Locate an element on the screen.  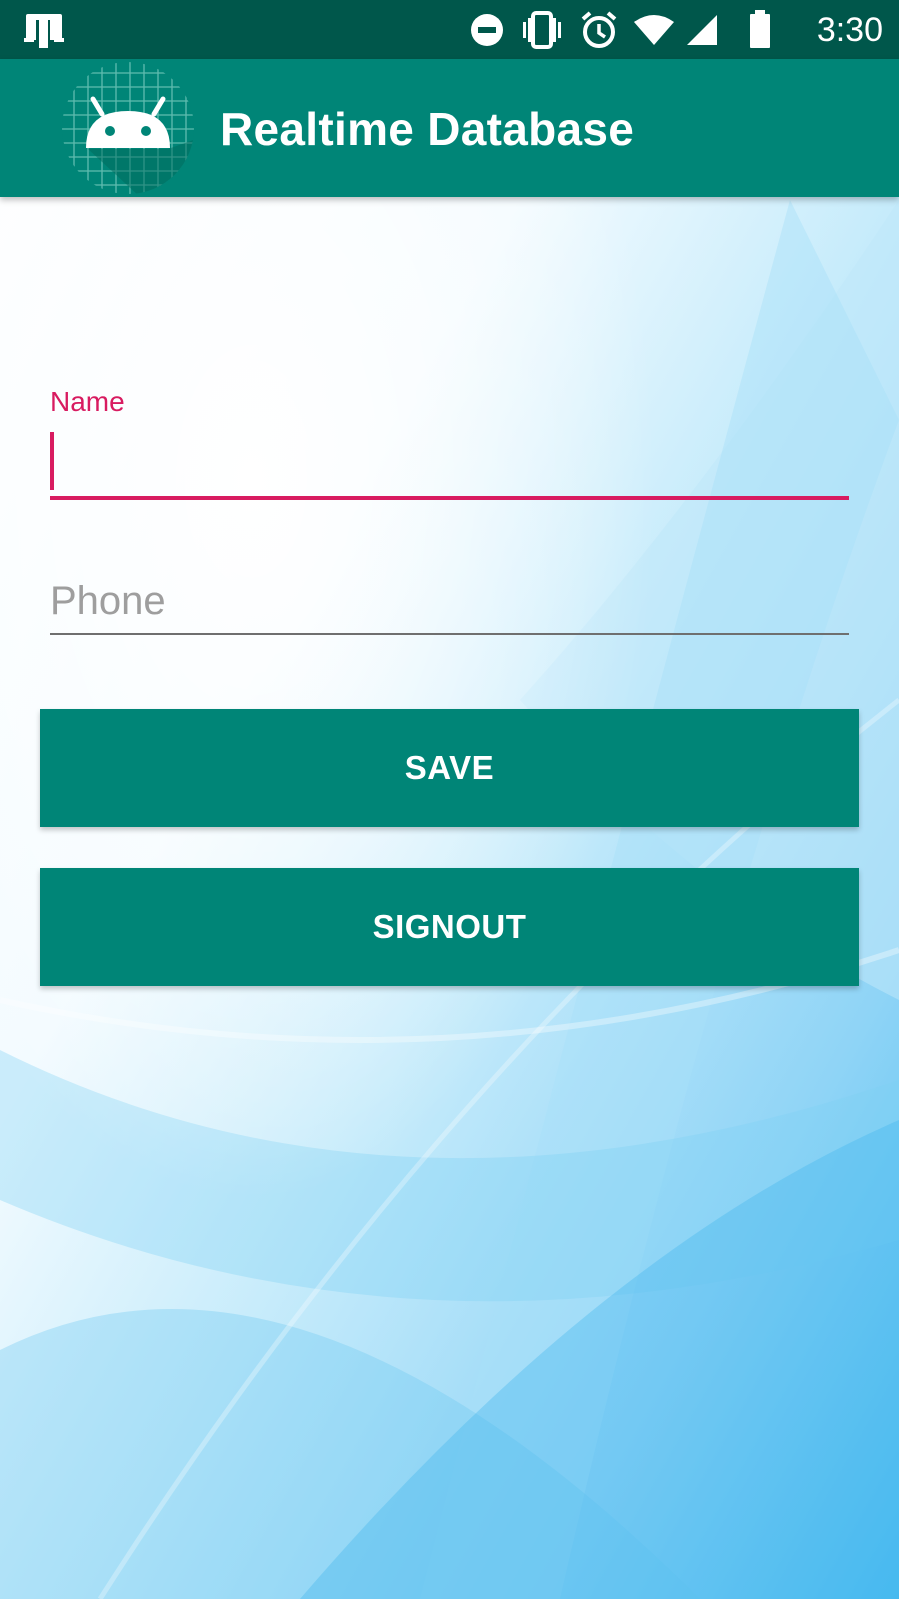
app-bar: Realtime Database is located at coordinates (449, 128).